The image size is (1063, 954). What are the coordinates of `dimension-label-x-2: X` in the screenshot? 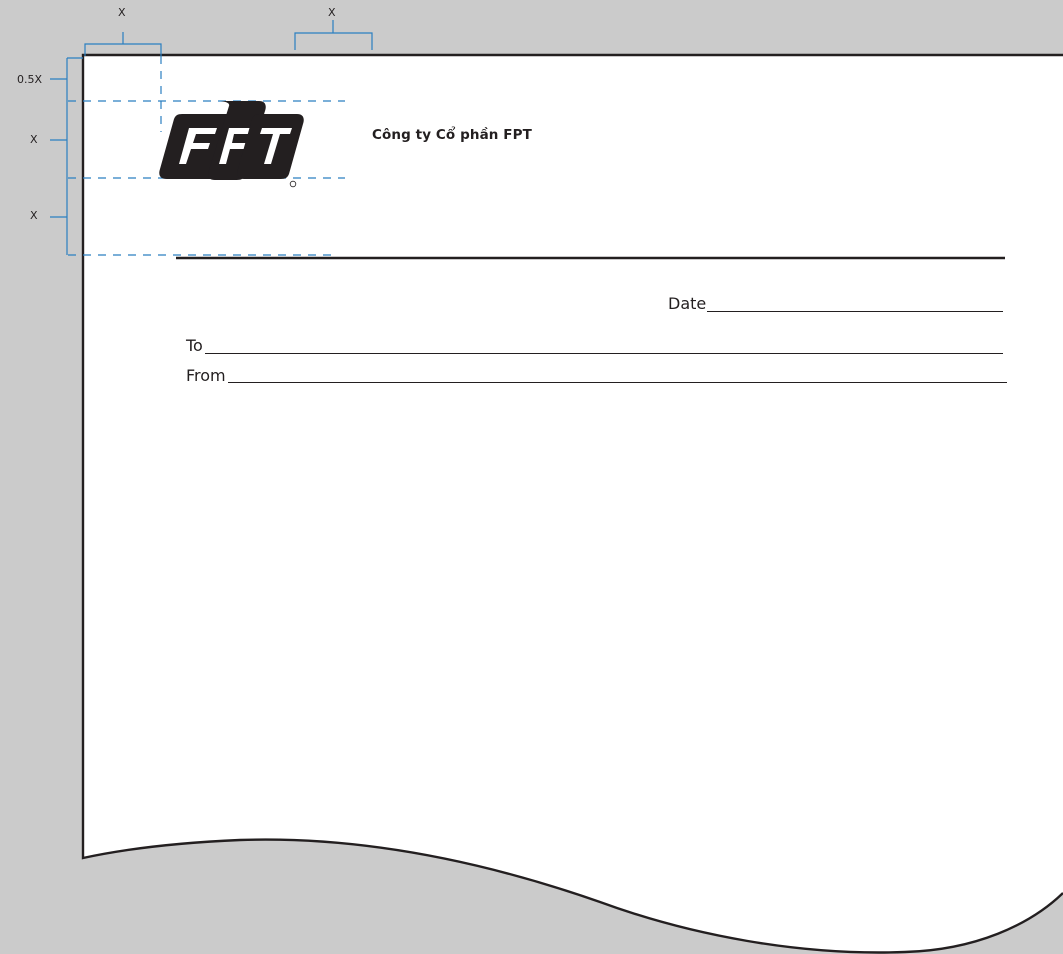 It's located at (34, 215).